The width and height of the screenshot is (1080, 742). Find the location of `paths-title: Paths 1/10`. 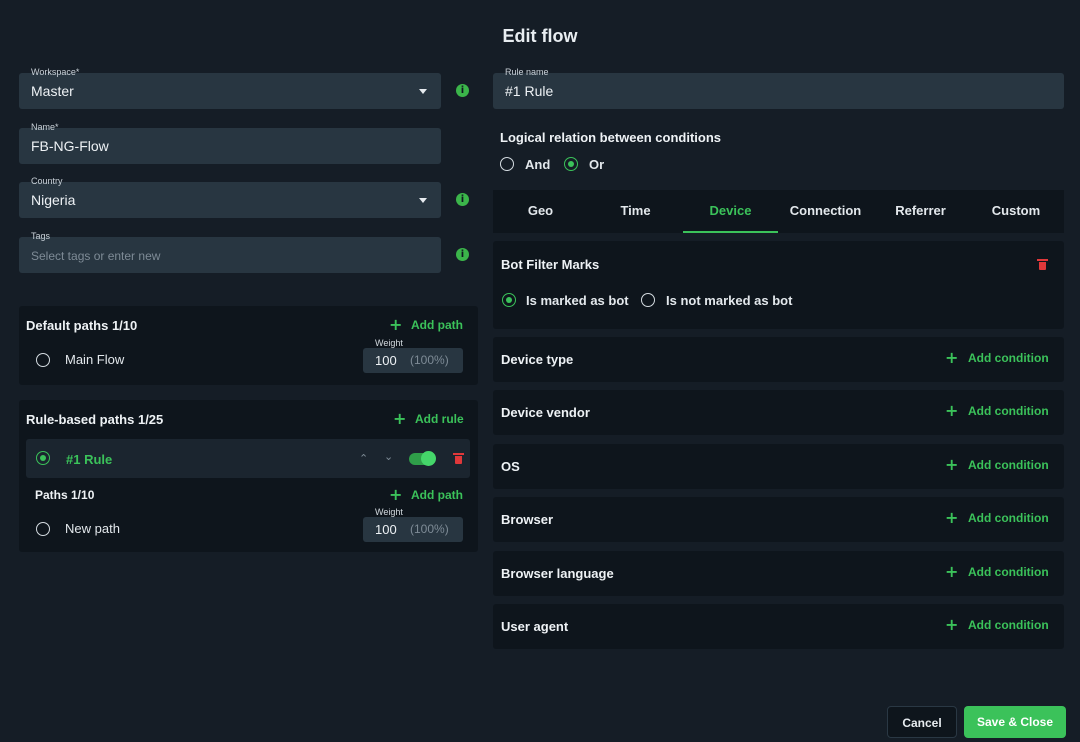

paths-title: Paths 1/10 is located at coordinates (65, 495).